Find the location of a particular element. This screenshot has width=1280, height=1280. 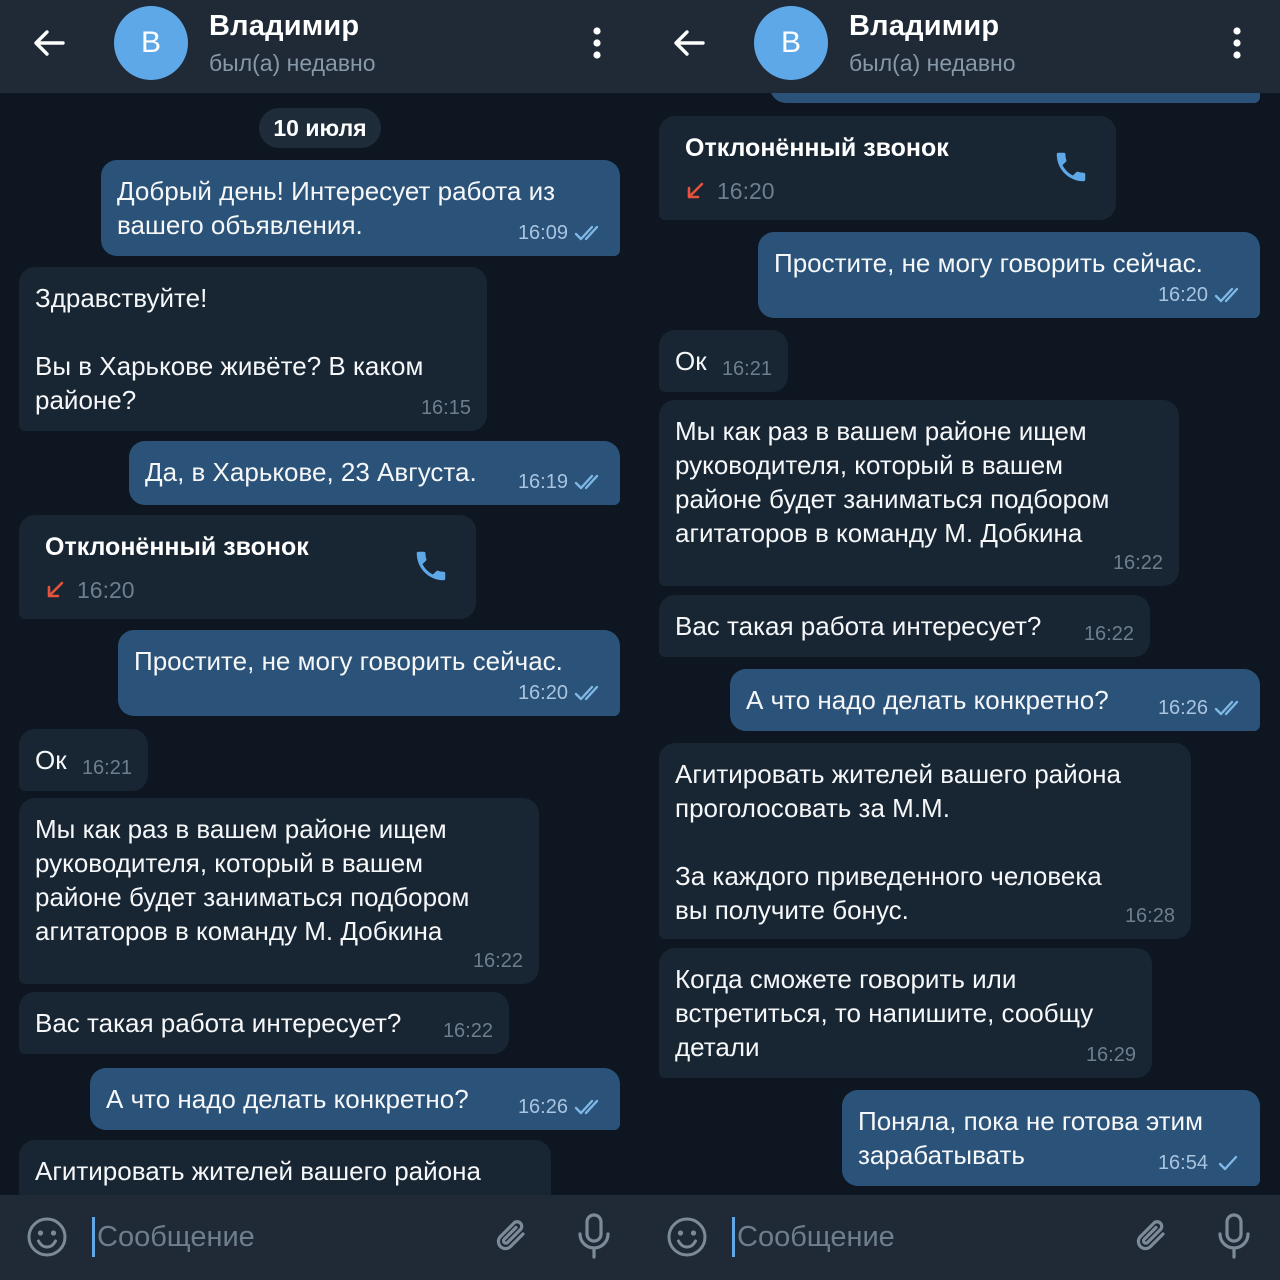

message-time: 16:15 is located at coordinates (445, 408).